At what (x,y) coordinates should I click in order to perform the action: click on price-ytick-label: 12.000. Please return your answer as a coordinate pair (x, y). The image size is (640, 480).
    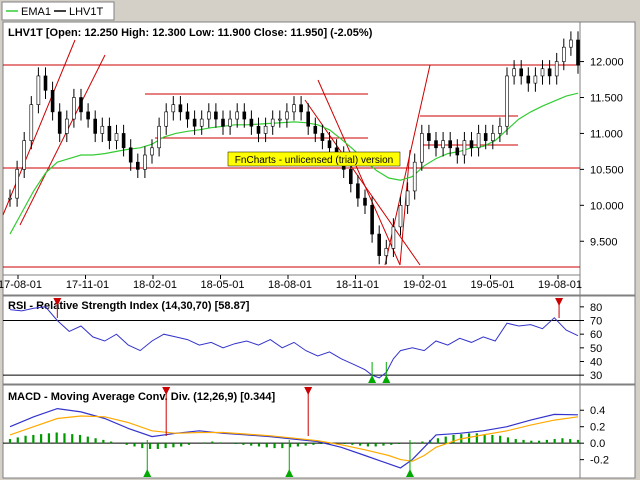
    Looking at the image, I should click on (607, 63).